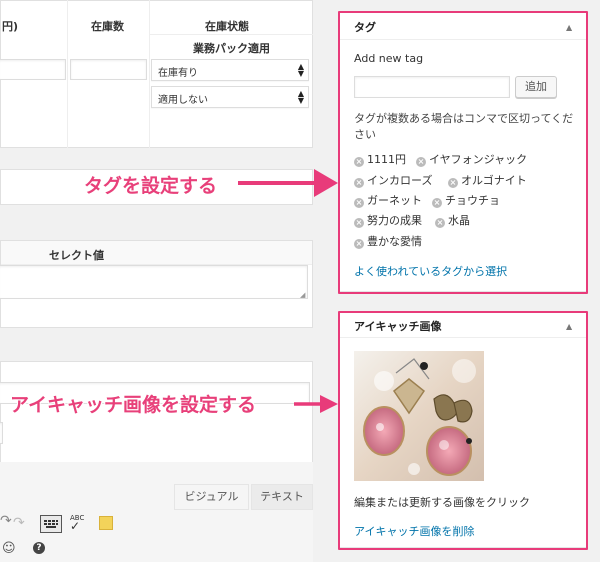 The image size is (600, 562). What do you see at coordinates (282, 497) in the screenshot?
I see `tab-text: テキスト` at bounding box center [282, 497].